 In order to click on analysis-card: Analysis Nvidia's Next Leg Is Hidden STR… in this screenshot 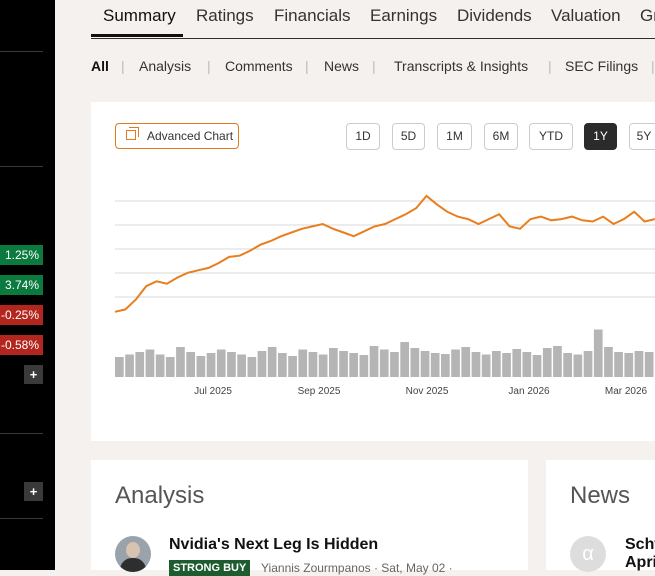, I will do `click(309, 518)`.